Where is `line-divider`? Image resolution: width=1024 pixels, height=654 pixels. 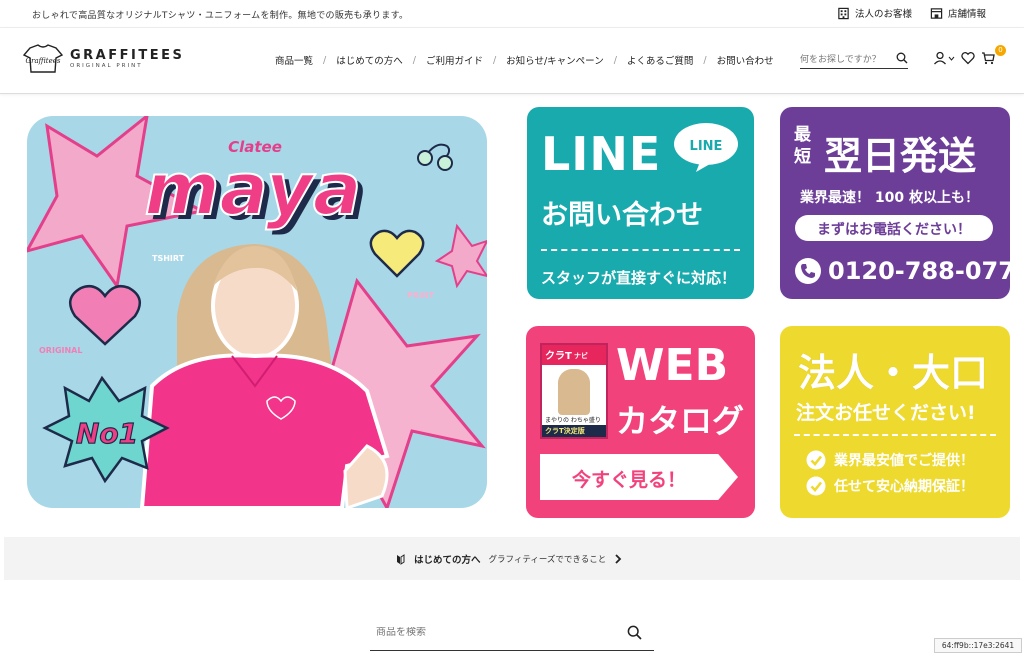 line-divider is located at coordinates (640, 250).